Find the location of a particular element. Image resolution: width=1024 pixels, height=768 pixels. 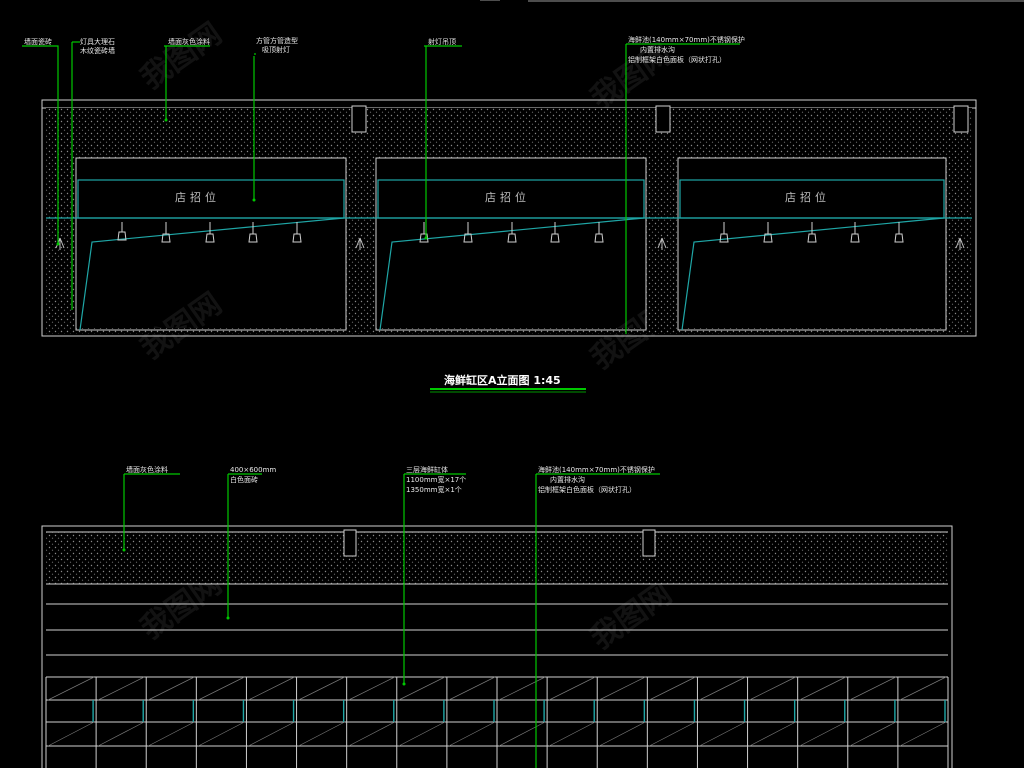

drawing-title: 海鲜缸区A立面图 1:45 is located at coordinates (508, 383).